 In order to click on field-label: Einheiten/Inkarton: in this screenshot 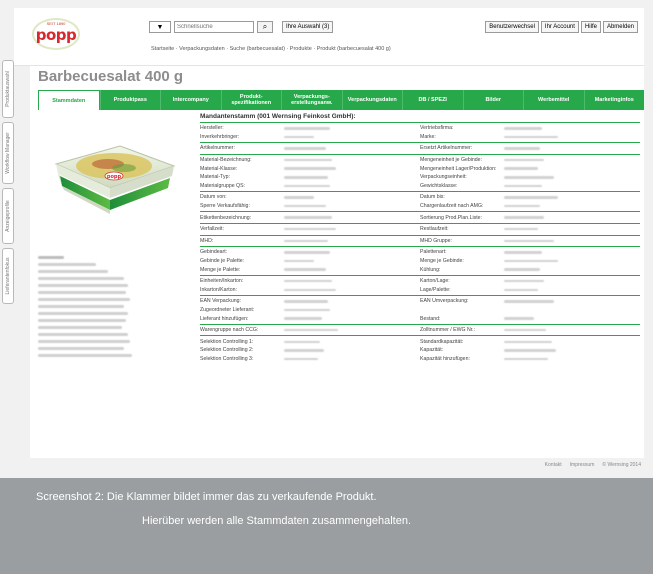, I will do `click(222, 281)`.